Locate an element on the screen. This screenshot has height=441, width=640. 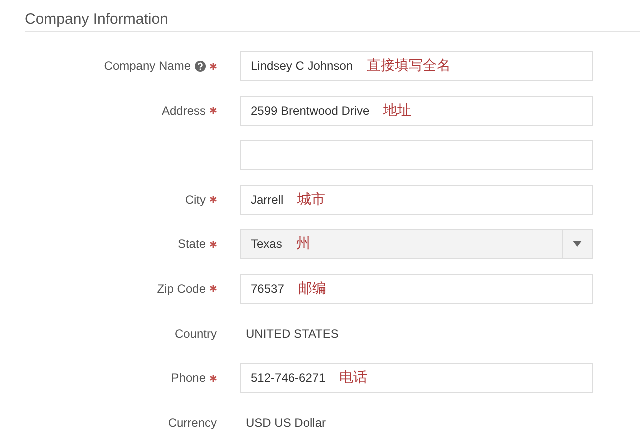
annotation-text: 地址 is located at coordinates (398, 111).